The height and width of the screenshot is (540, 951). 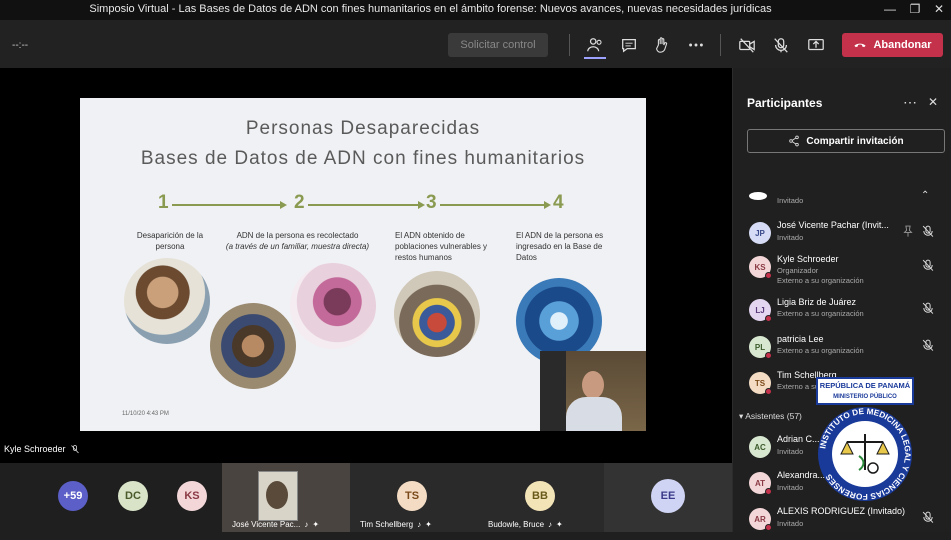 I want to click on share-screen-icon, so click(x=816, y=45).